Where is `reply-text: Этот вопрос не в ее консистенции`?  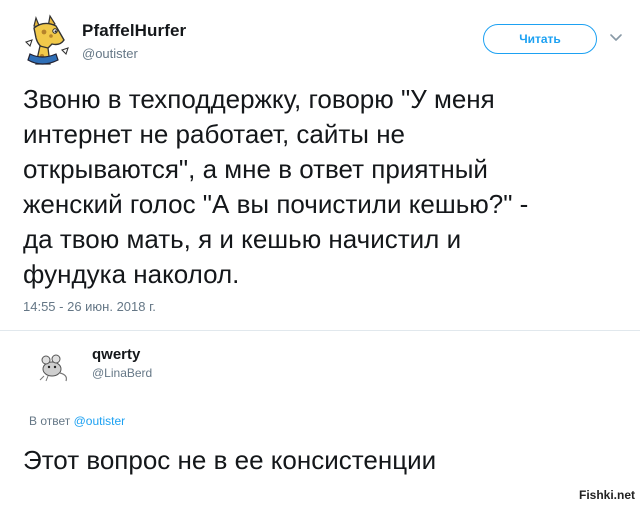 reply-text: Этот вопрос не в ее консистенции is located at coordinates (230, 460).